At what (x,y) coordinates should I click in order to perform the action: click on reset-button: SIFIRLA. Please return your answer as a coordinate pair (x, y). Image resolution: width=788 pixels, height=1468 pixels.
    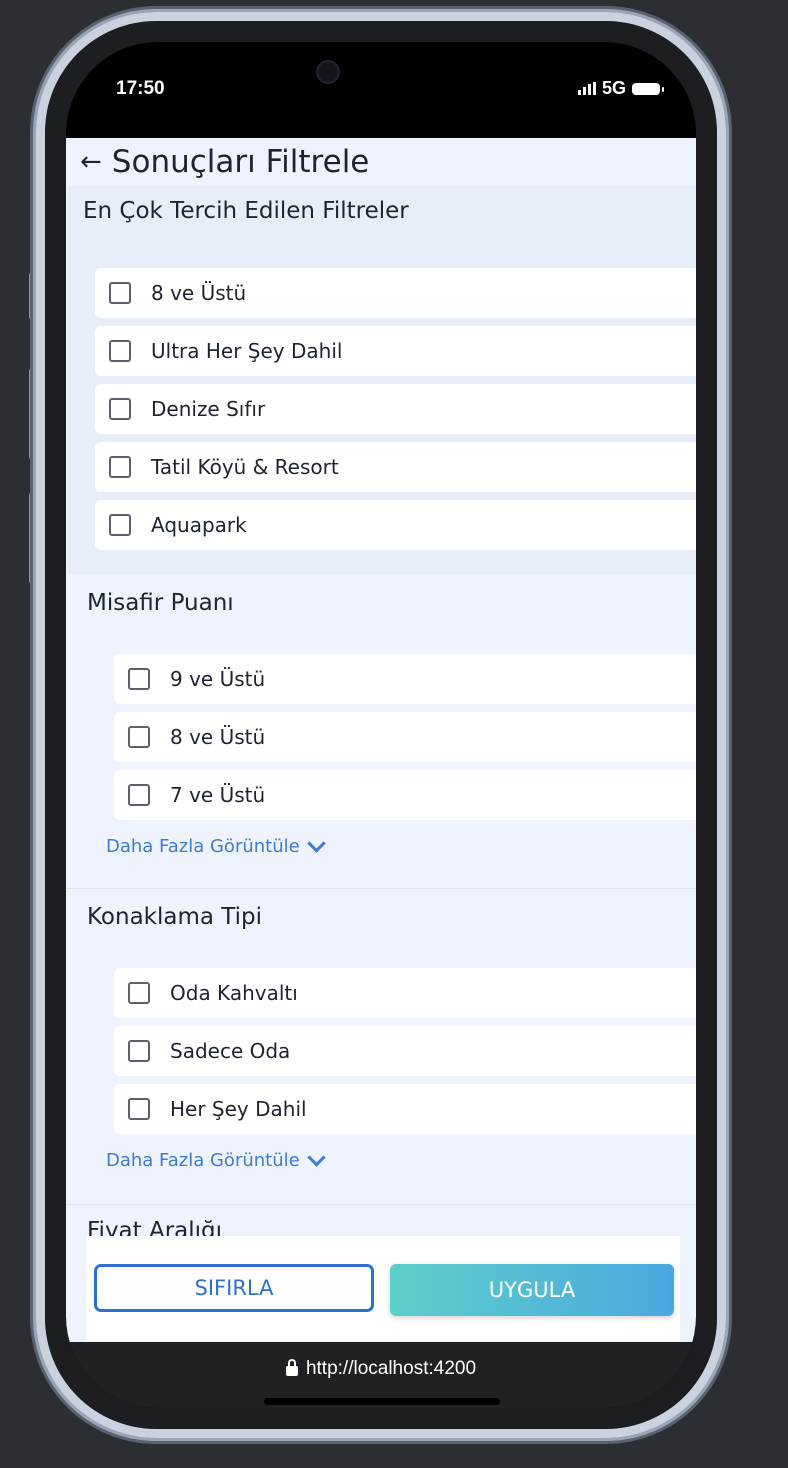
    Looking at the image, I should click on (234, 1288).